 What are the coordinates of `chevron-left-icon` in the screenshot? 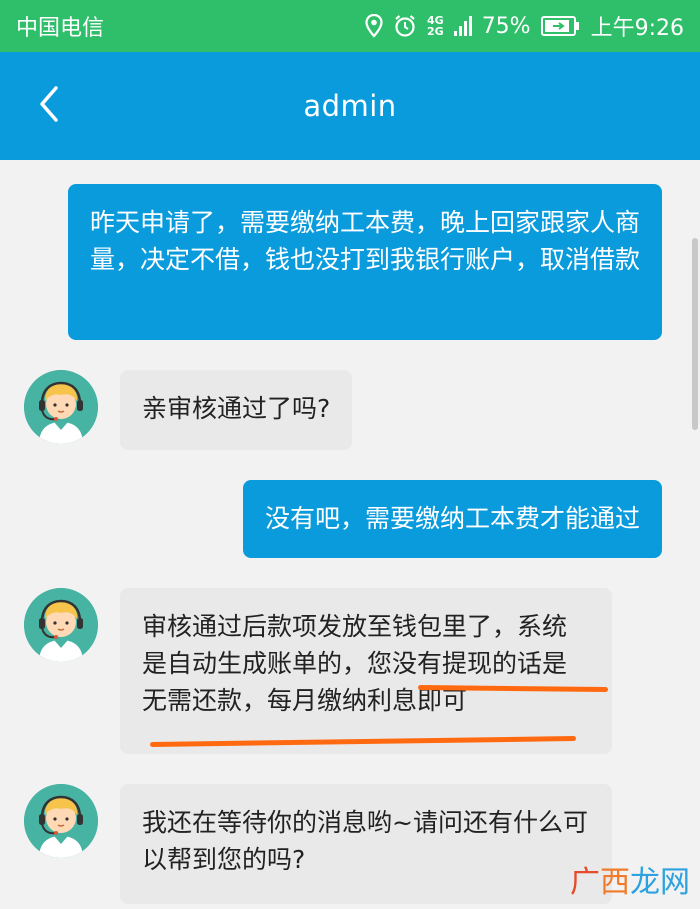 It's located at (48, 106).